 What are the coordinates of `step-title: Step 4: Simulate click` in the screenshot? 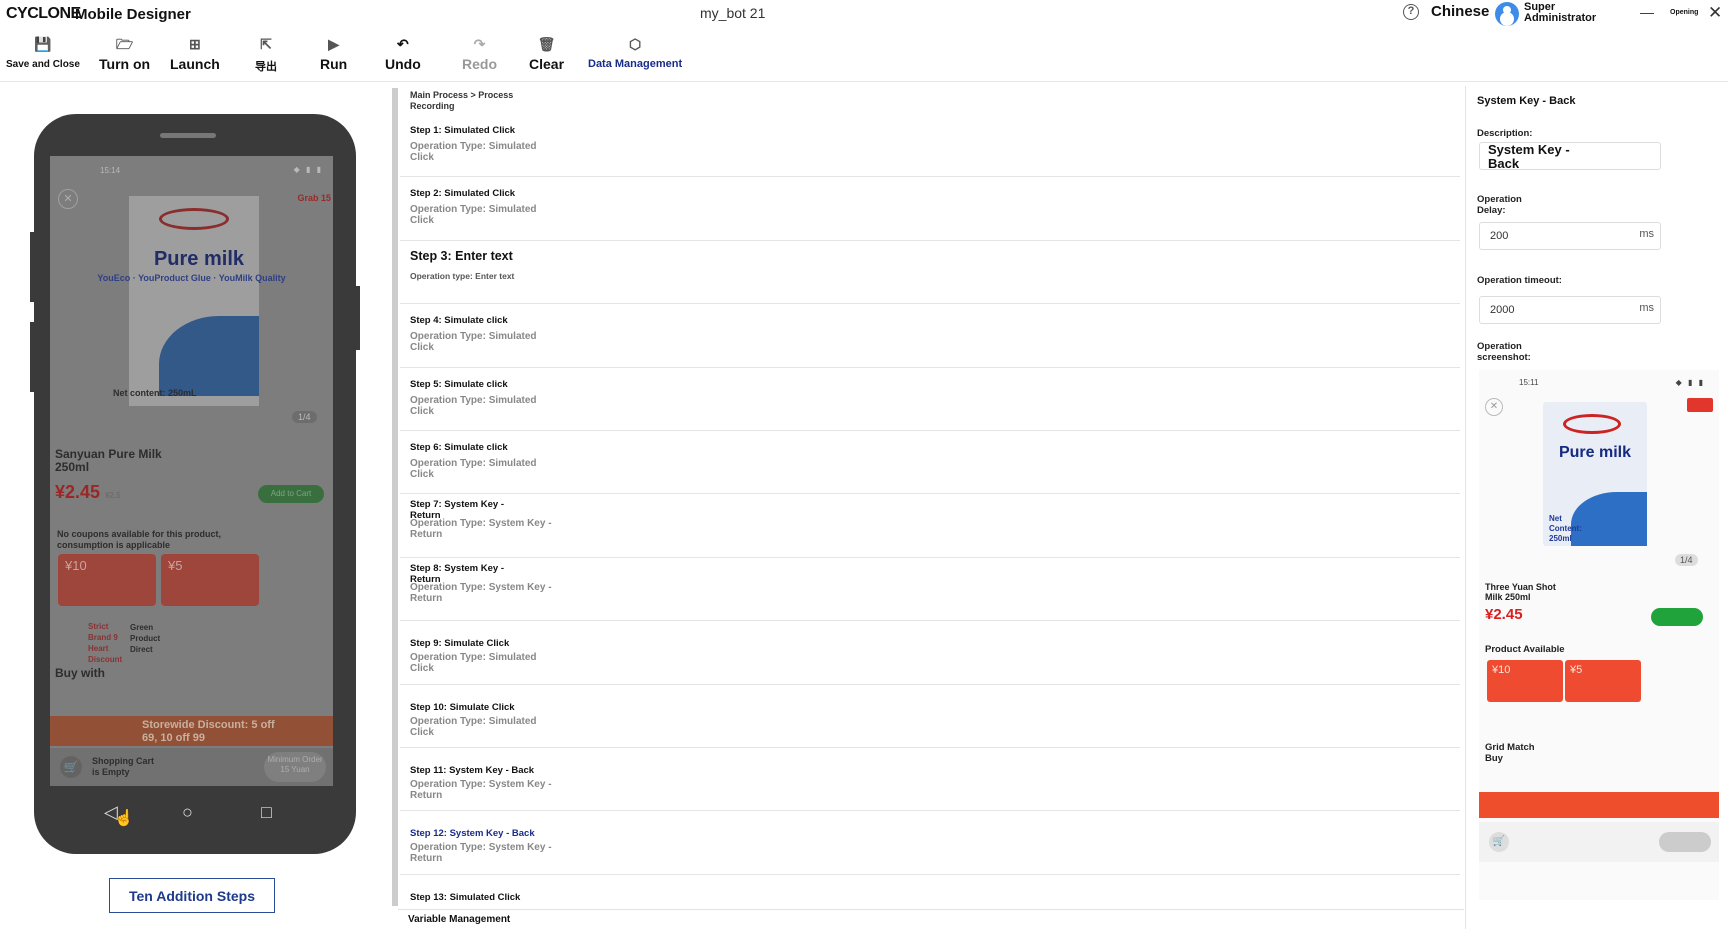 It's located at (459, 321).